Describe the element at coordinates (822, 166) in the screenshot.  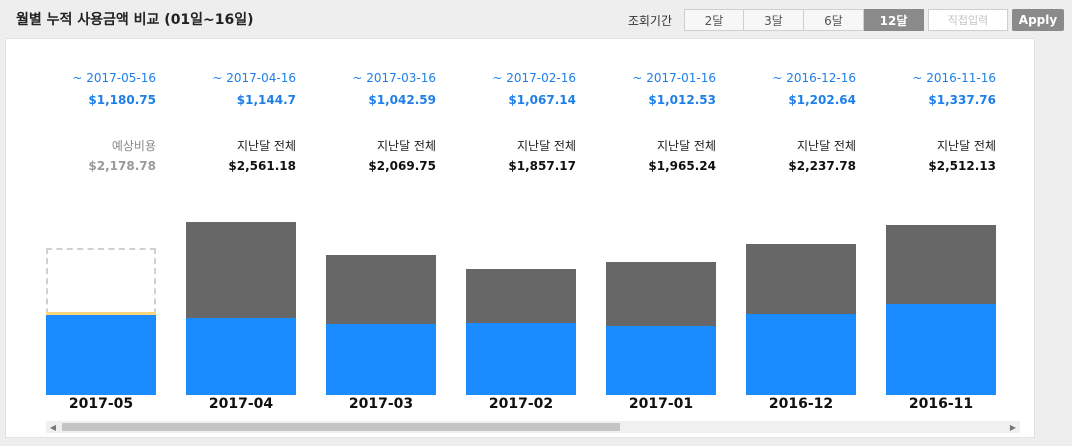
I see `previous-month-total-amount: $2,237.78` at that location.